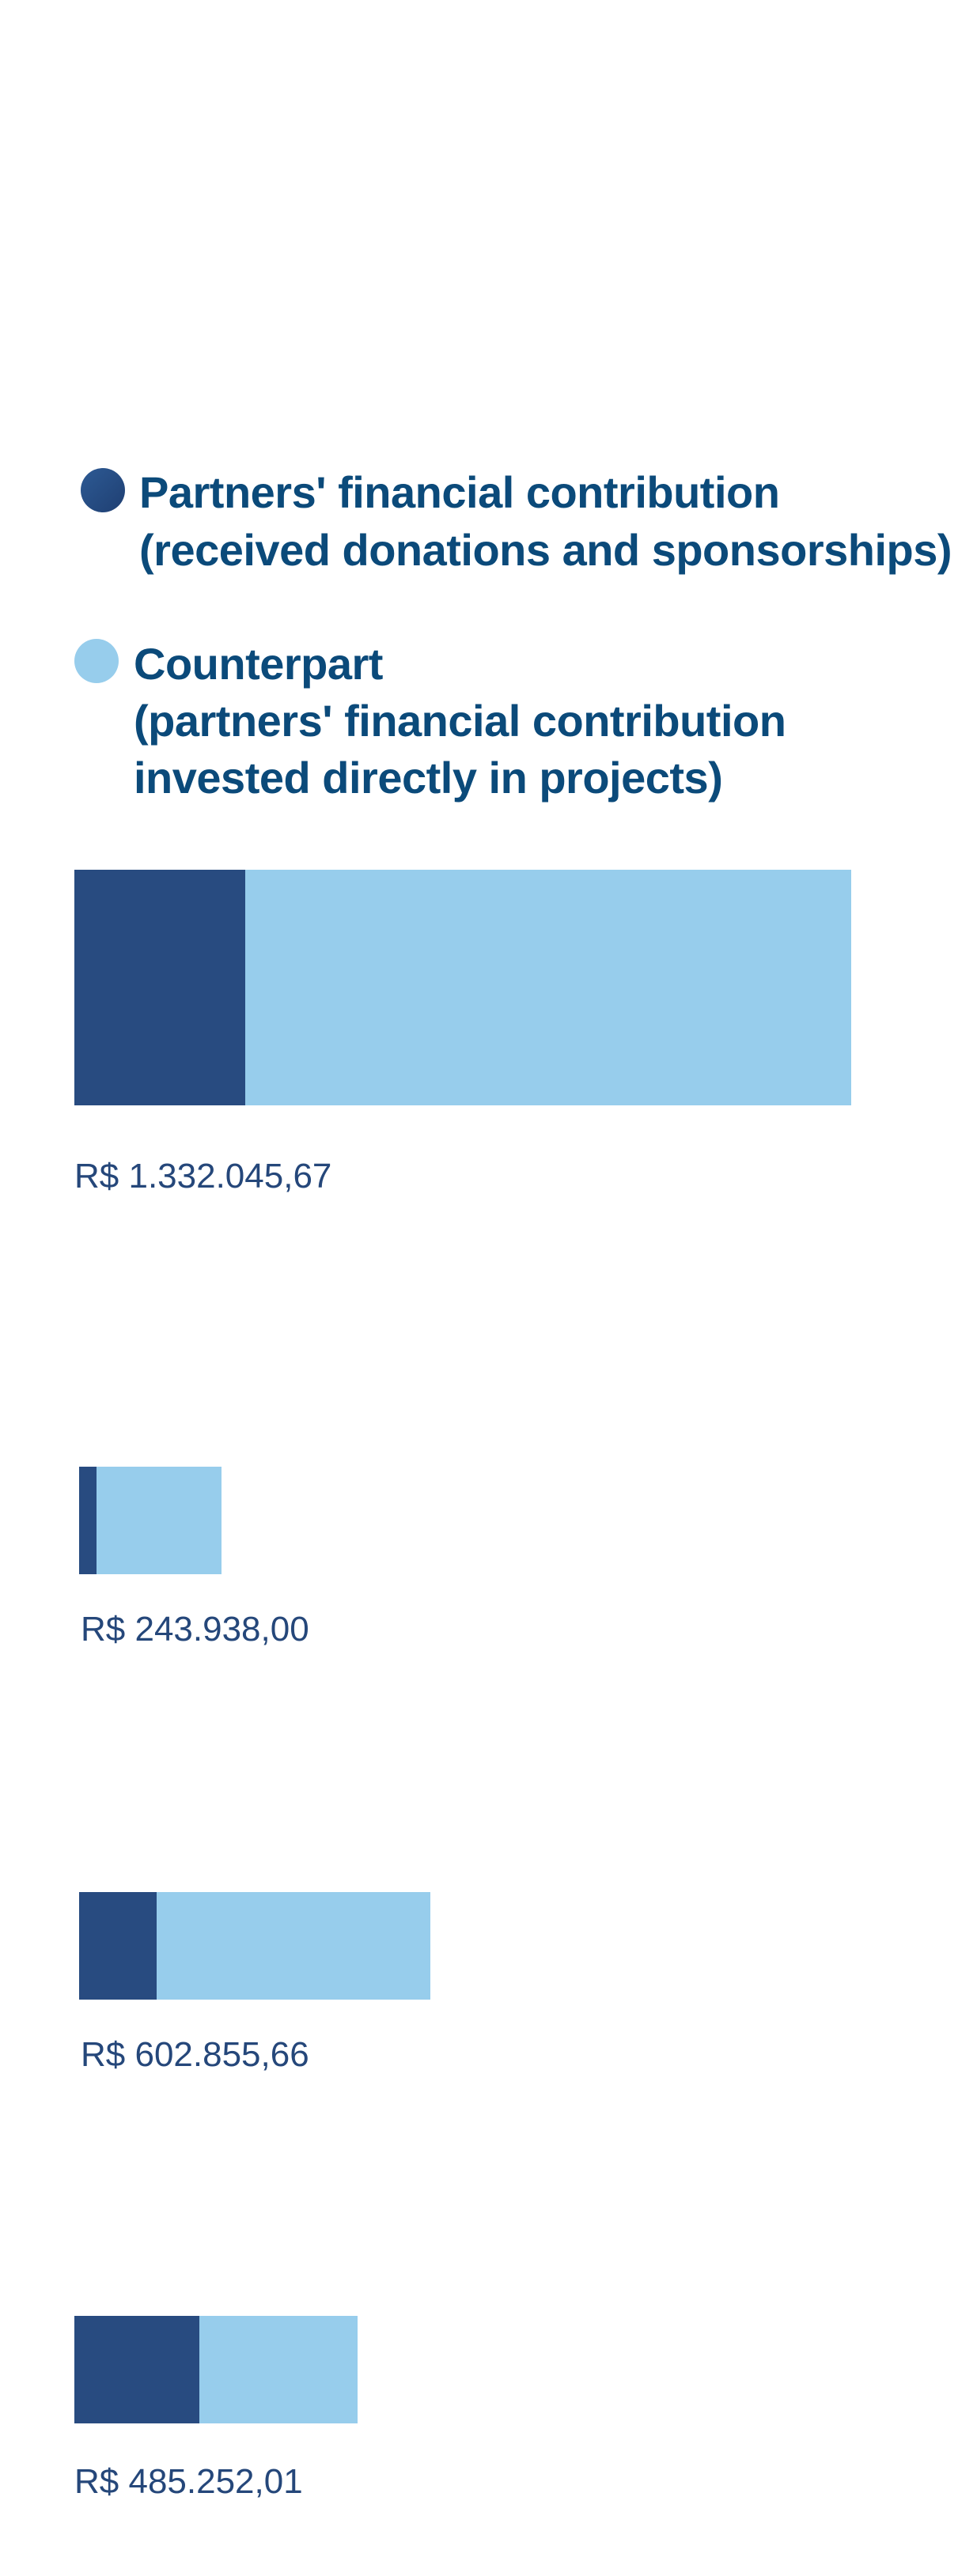 The width and height of the screenshot is (958, 2576). Describe the element at coordinates (258, 664) in the screenshot. I see `legend-series2-line1: Counterpart` at that location.